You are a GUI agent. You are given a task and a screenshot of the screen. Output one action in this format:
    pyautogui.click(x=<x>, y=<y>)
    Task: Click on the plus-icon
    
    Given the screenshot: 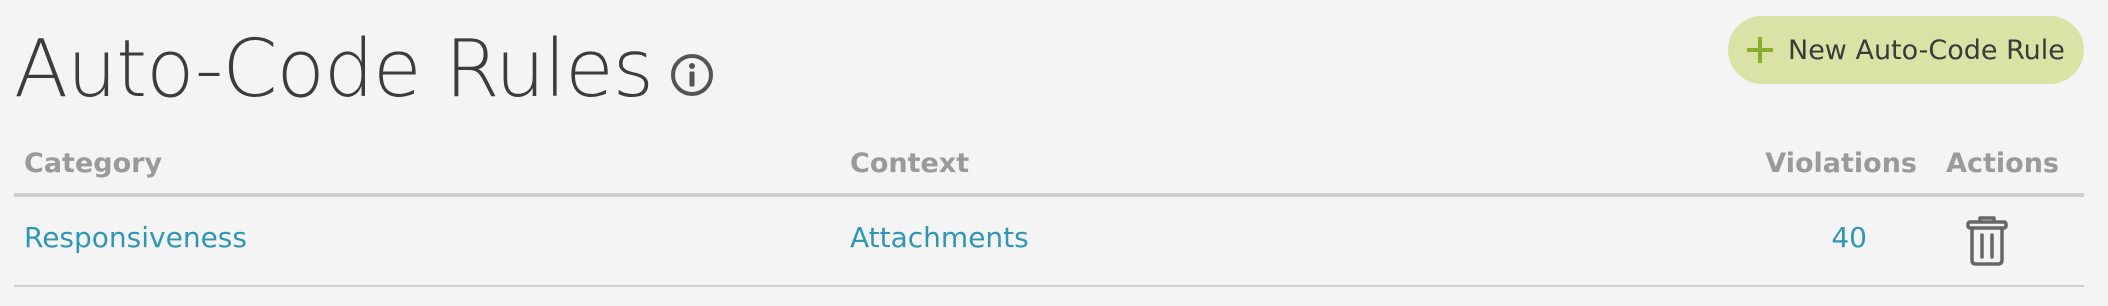 What is the action you would take?
    pyautogui.click(x=1760, y=50)
    